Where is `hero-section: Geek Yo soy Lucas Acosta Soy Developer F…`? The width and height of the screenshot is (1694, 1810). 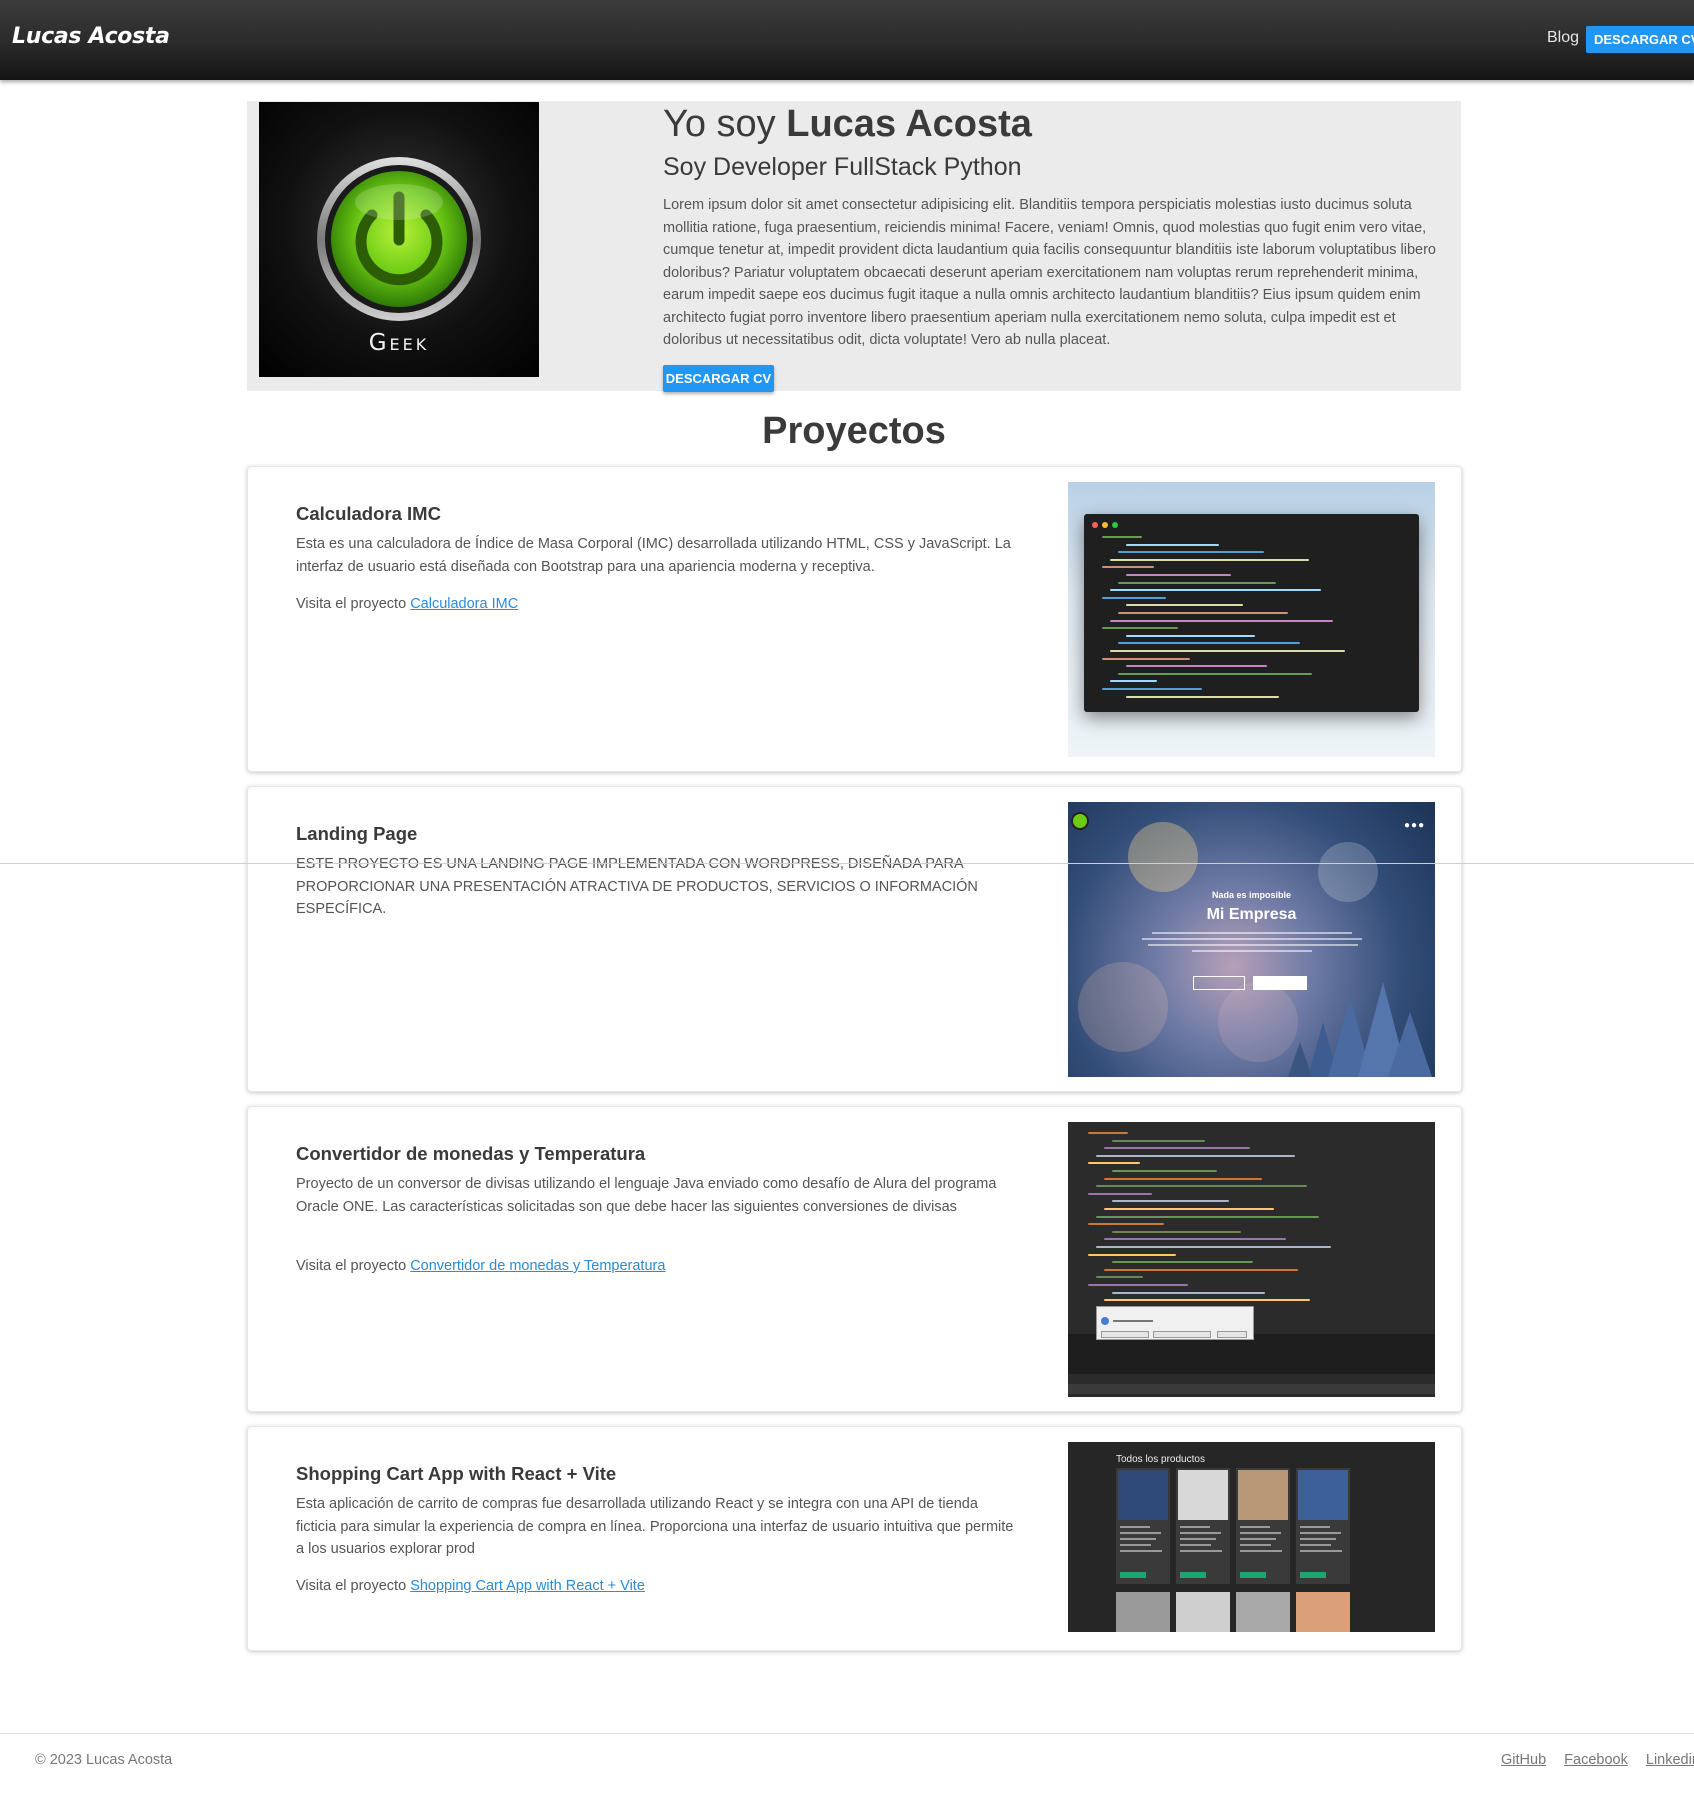
hero-section: Geek Yo soy Lucas Acosta Soy Developer F… is located at coordinates (854, 246).